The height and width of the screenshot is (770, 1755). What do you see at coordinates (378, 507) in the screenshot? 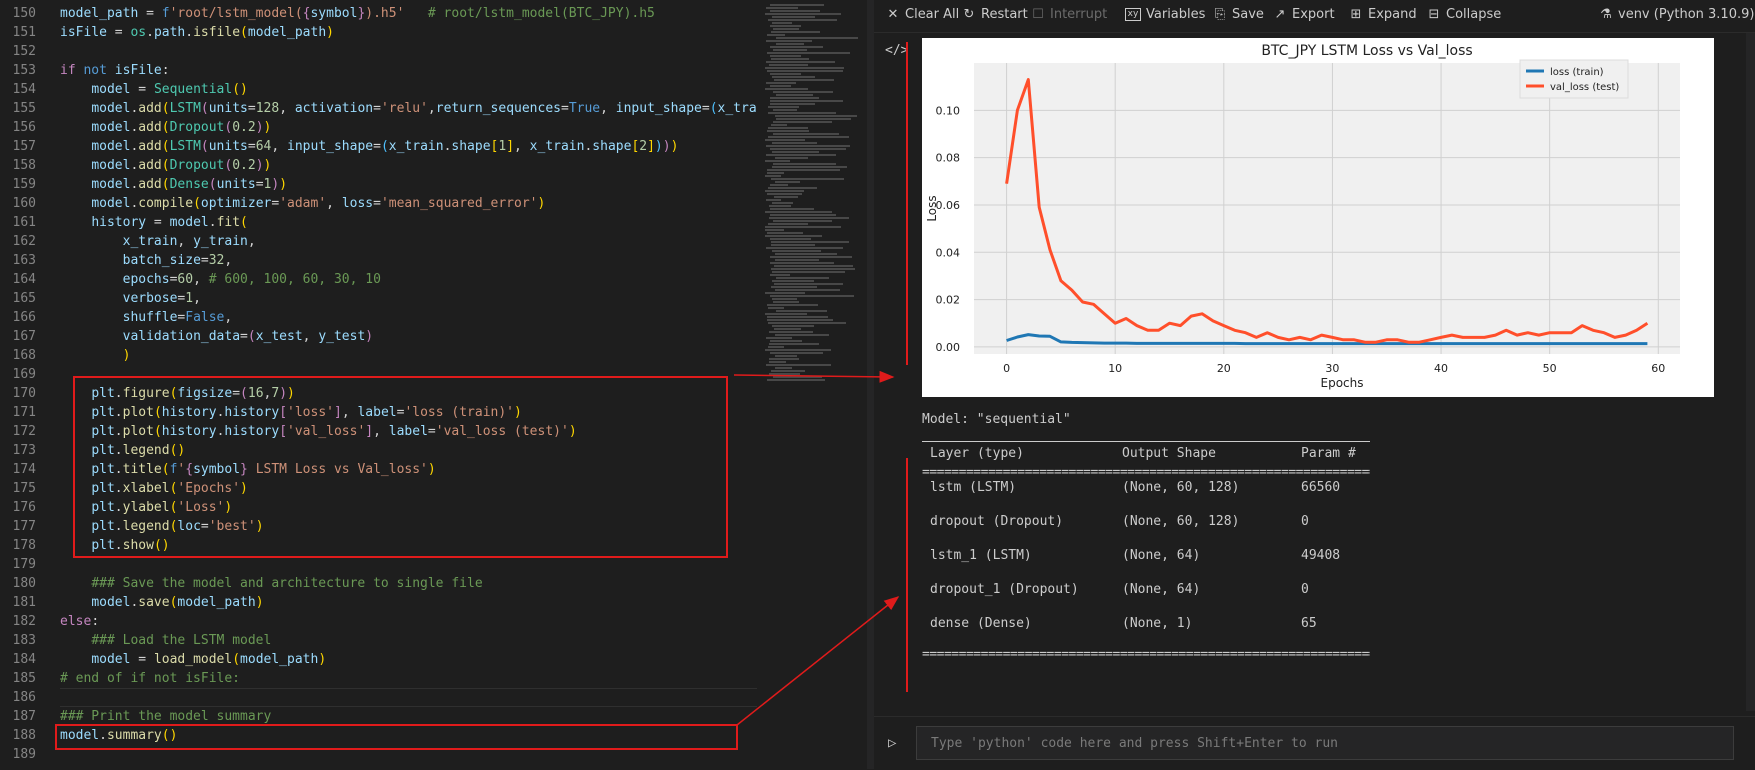
I see `code-line: 176 plt.ylabel('Loss')` at bounding box center [378, 507].